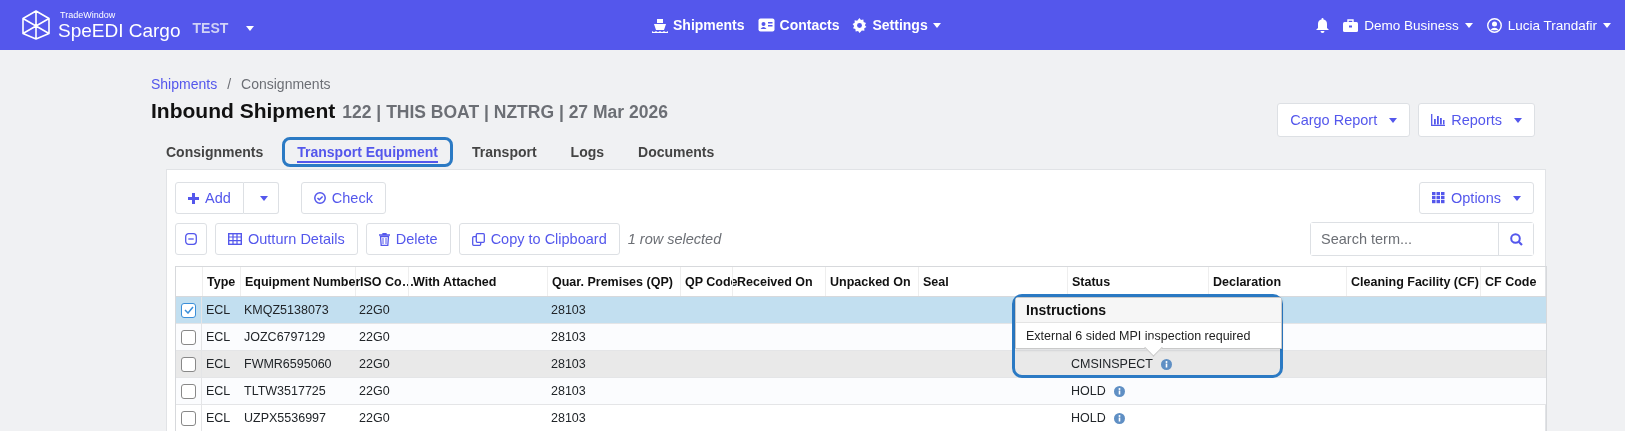  I want to click on breadcrumb-current: Consignments, so click(286, 84).